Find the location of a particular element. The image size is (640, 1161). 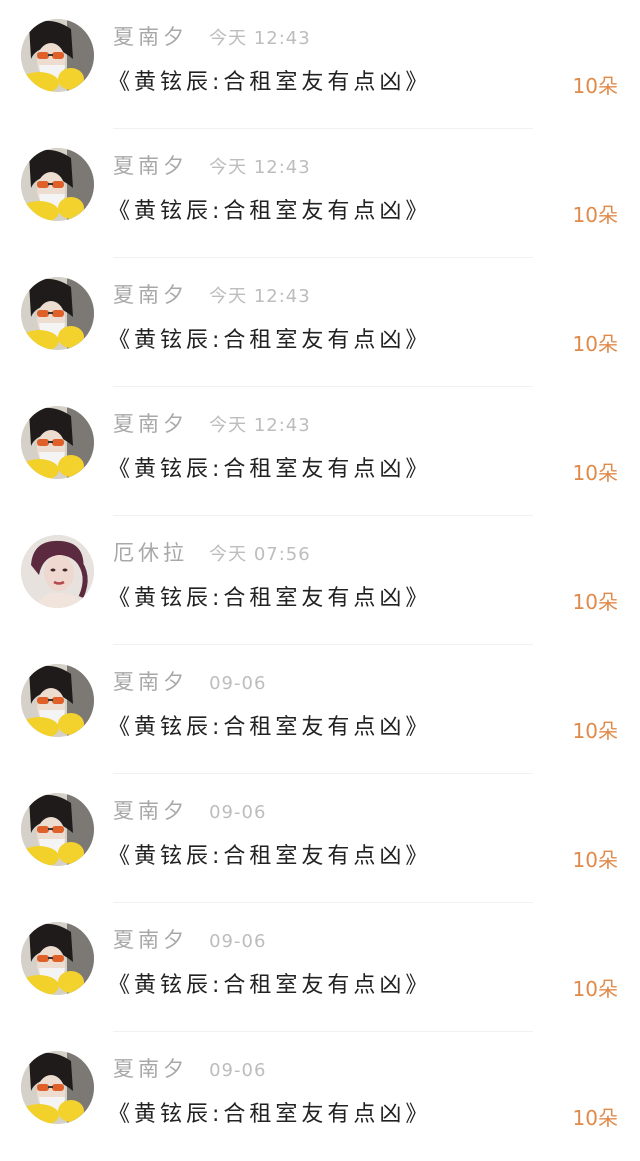

woman-portrait-avatar is located at coordinates (57, 571).